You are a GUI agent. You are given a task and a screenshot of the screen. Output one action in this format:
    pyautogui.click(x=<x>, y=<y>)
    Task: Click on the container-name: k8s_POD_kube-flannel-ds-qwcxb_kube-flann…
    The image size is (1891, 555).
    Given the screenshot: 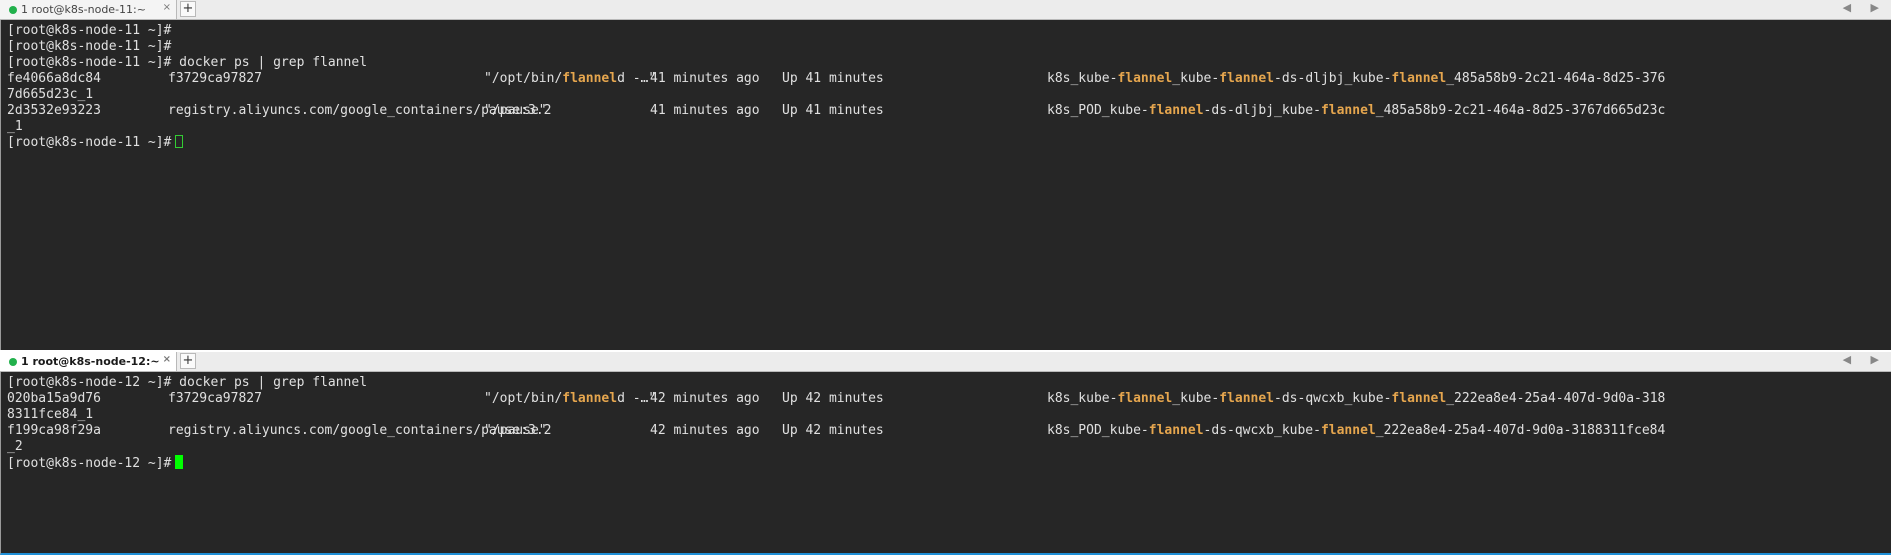 What is the action you would take?
    pyautogui.click(x=1356, y=431)
    